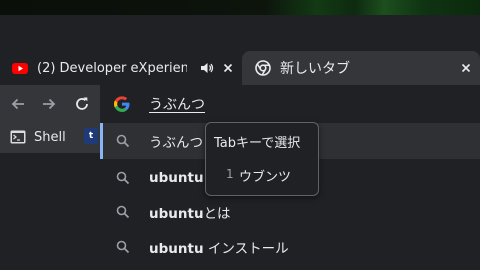 This screenshot has width=480, height=270. What do you see at coordinates (361, 68) in the screenshot?
I see `tab-new-tab: 新しいタブ` at bounding box center [361, 68].